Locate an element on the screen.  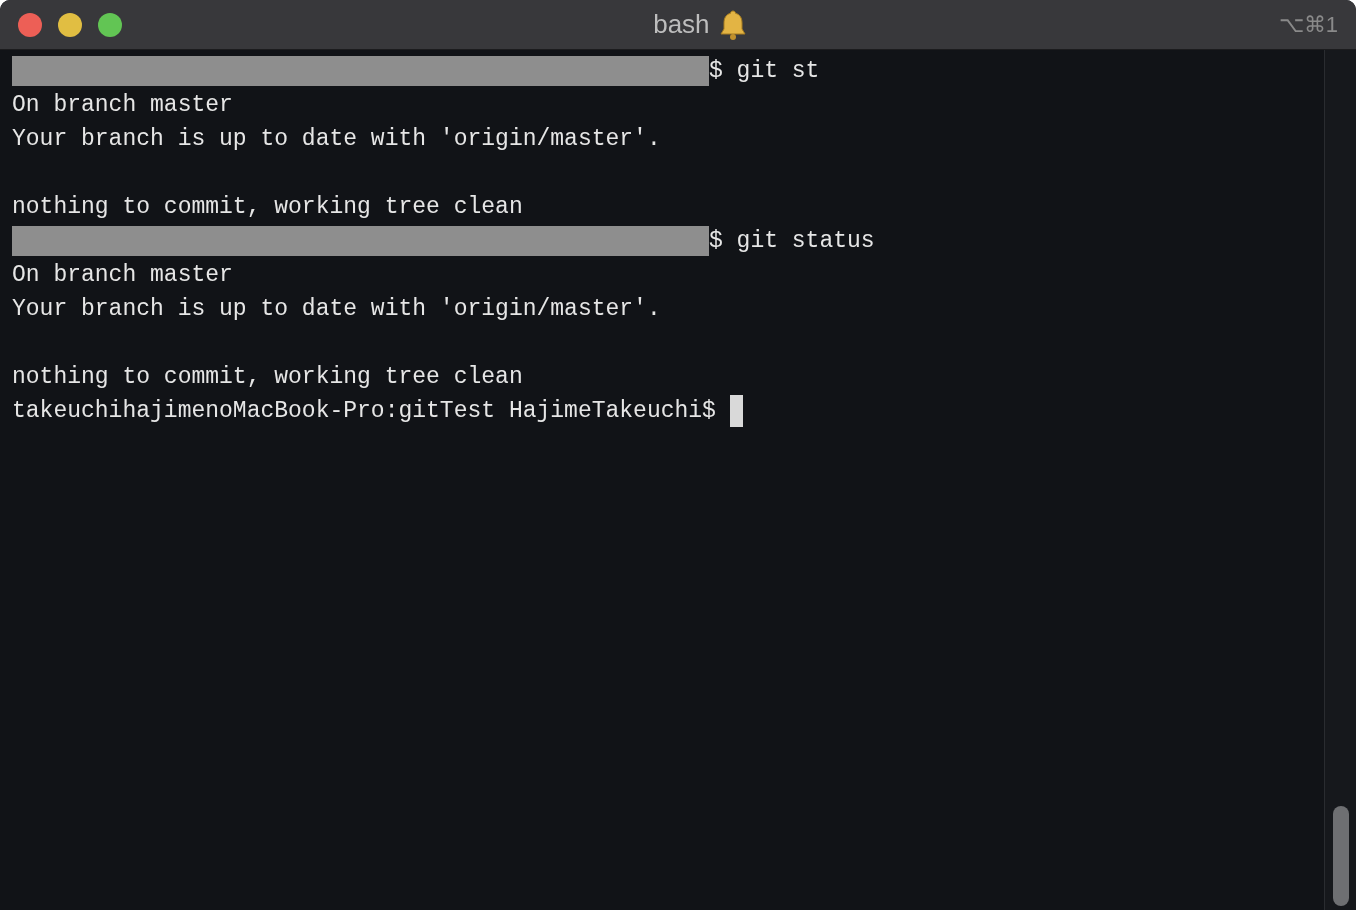
shortcut-label: ⌥⌘1 is located at coordinates (1308, 25).